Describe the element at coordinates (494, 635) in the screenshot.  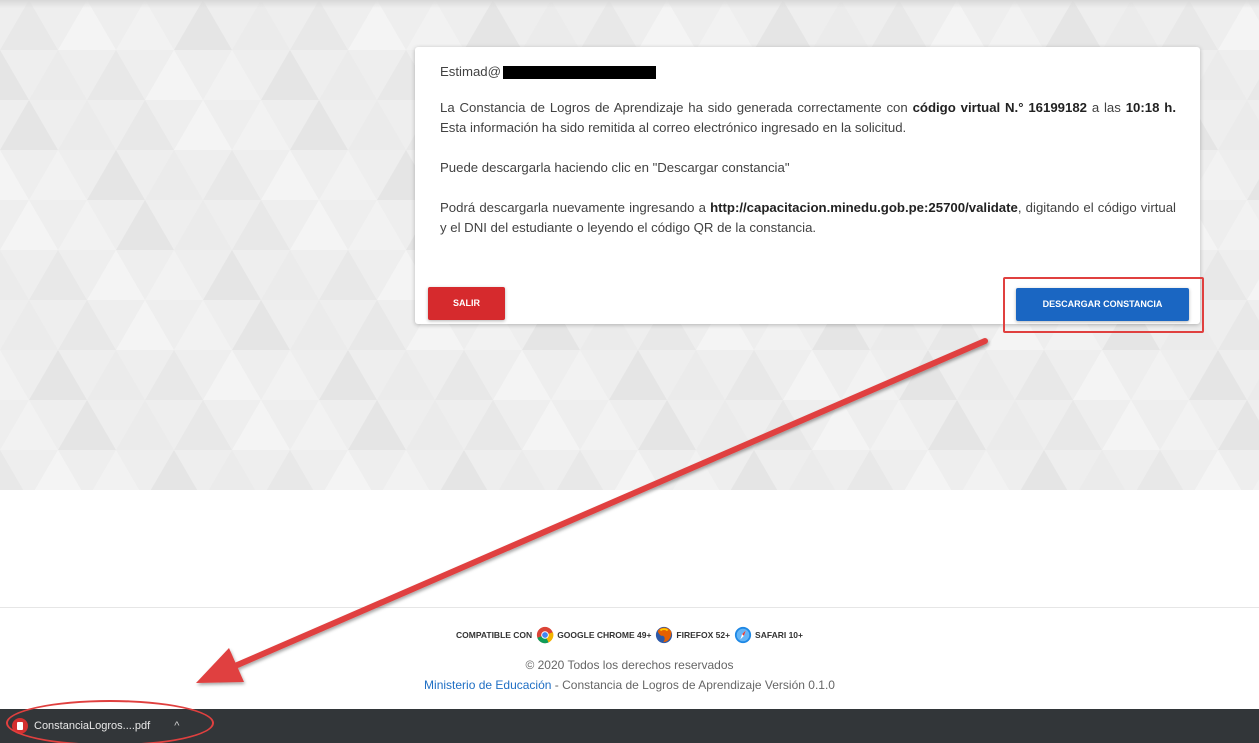
I see `compatible-label: COMPATIBLE CON` at that location.